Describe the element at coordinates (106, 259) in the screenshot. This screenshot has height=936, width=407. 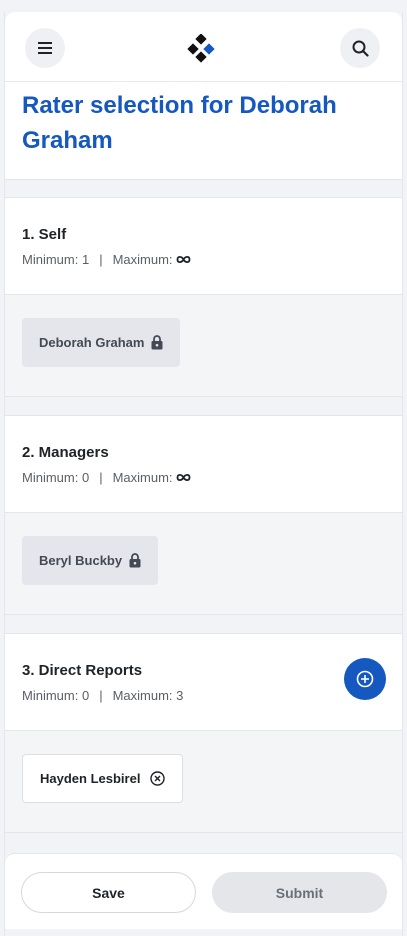
I see `section-limits: Minimum: 1 | Maximum:` at that location.